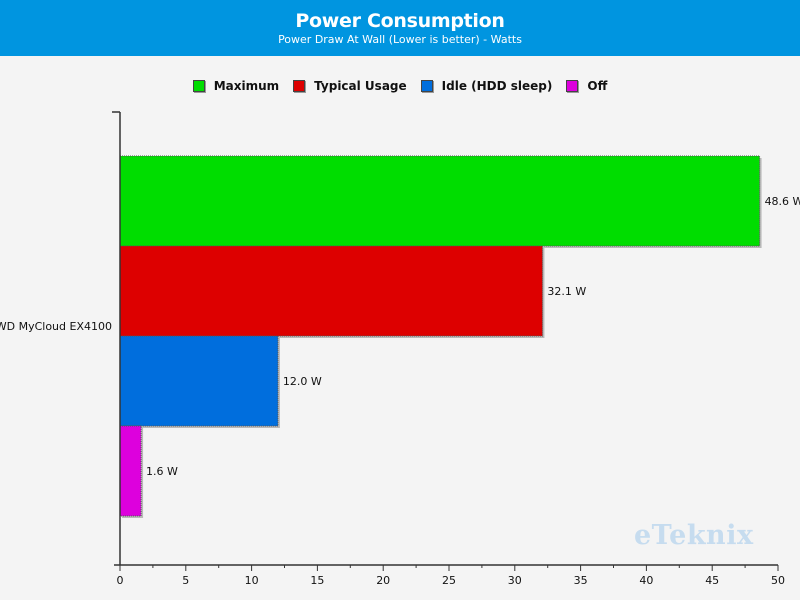 The height and width of the screenshot is (600, 800). Describe the element at coordinates (778, 580) in the screenshot. I see `x-tick-label: 50` at that location.